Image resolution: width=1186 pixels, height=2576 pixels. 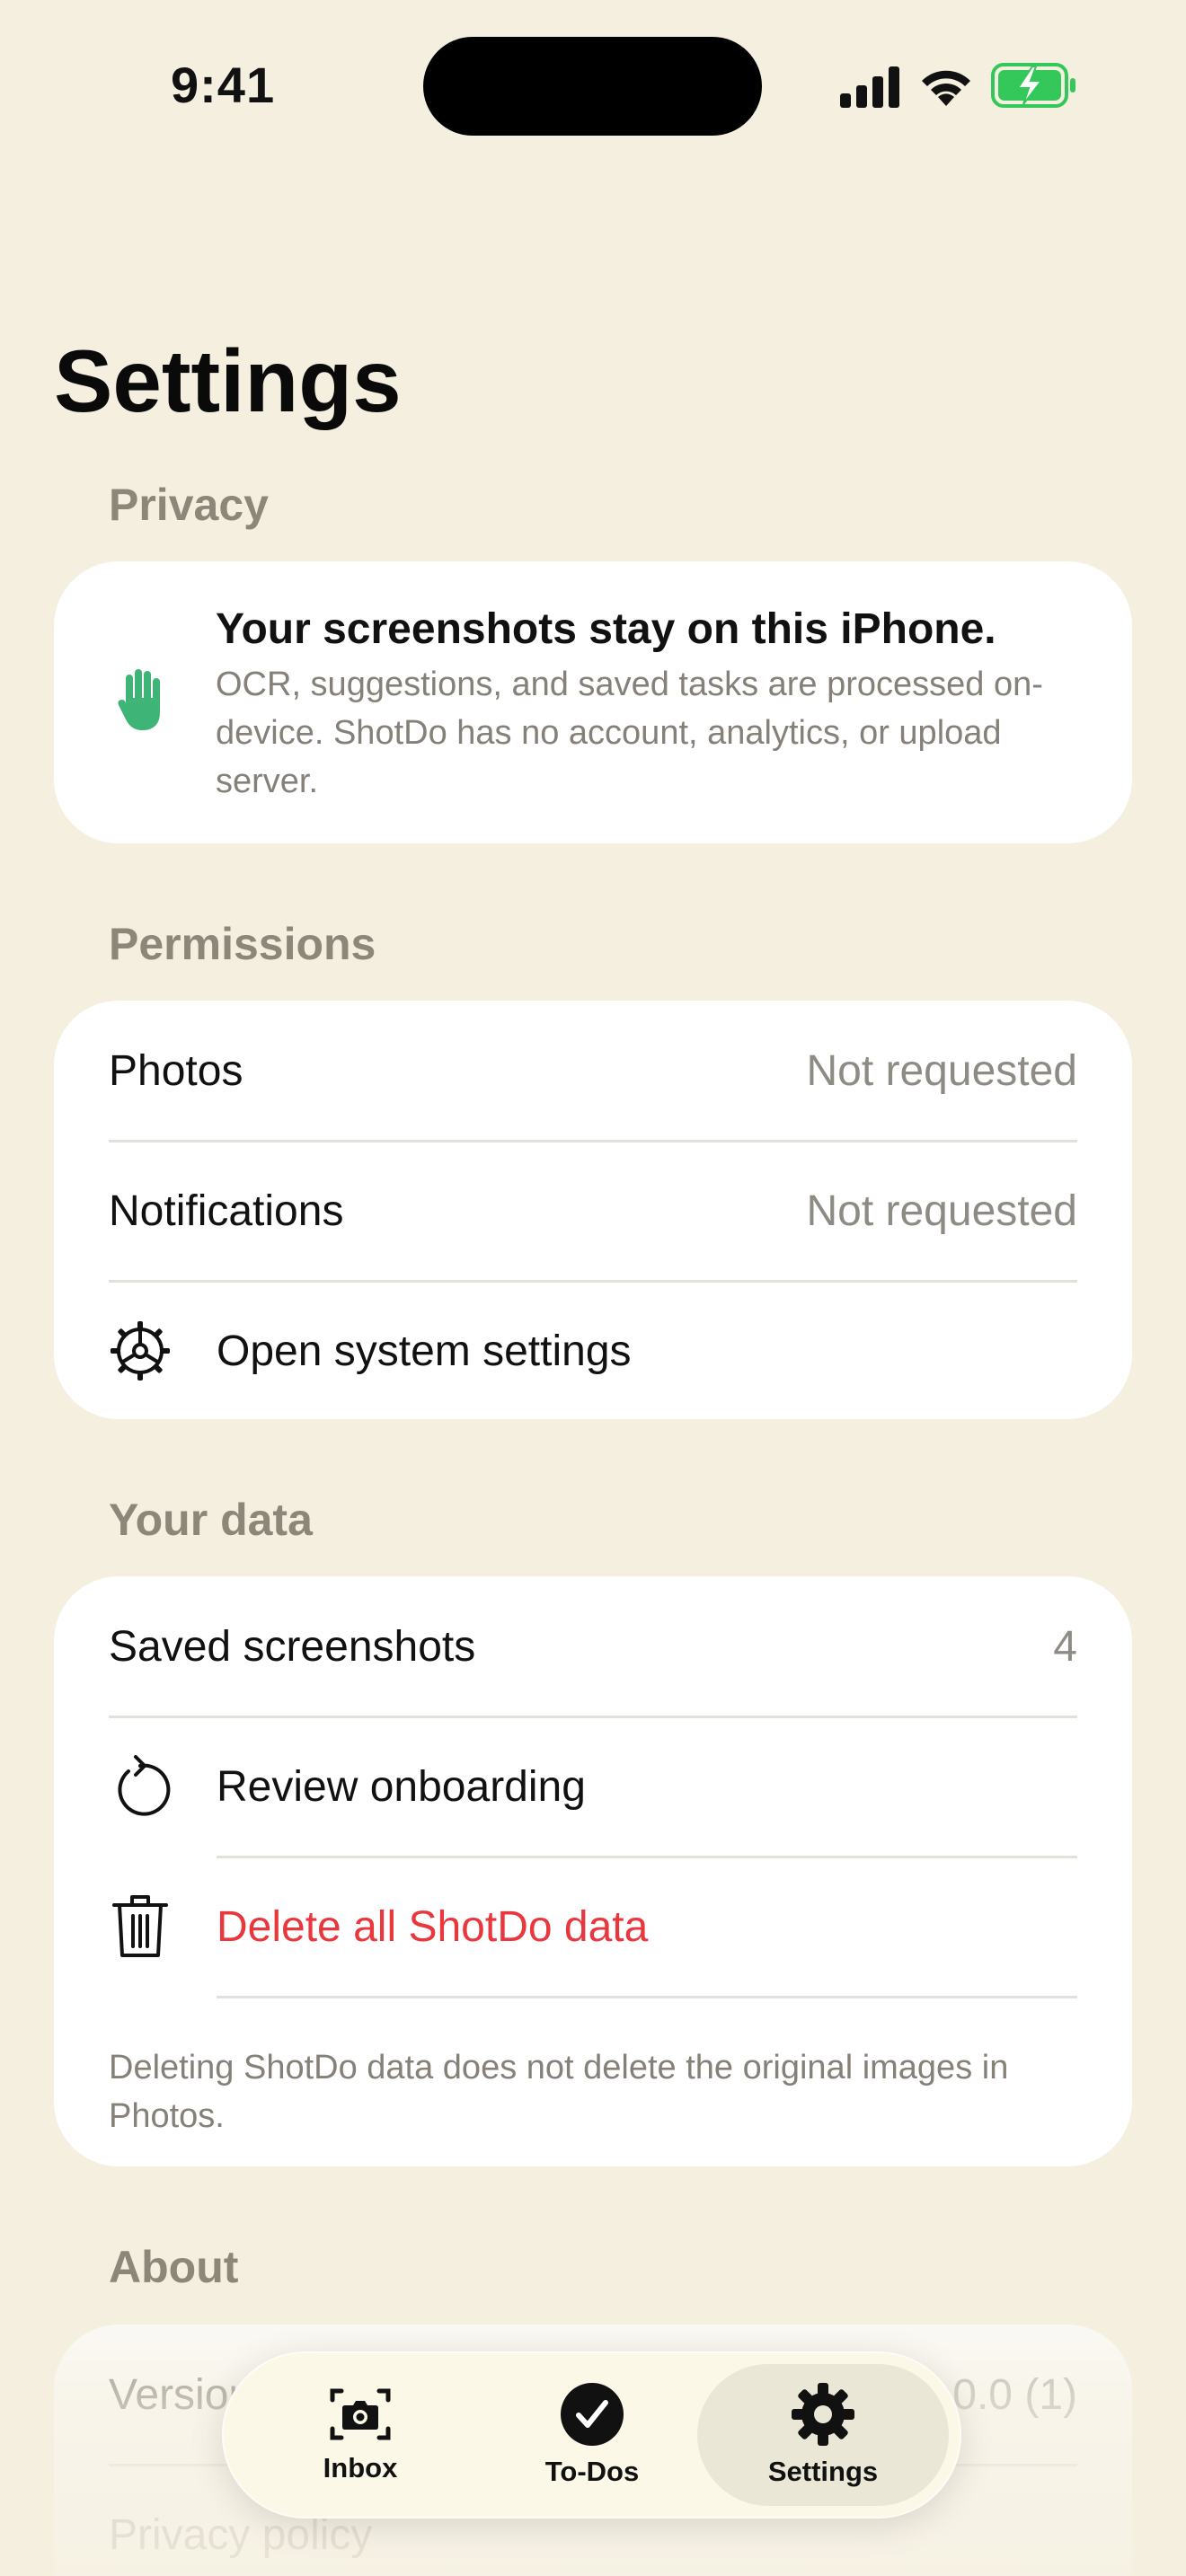 I want to click on tab-label: To-Dos, so click(x=592, y=2471).